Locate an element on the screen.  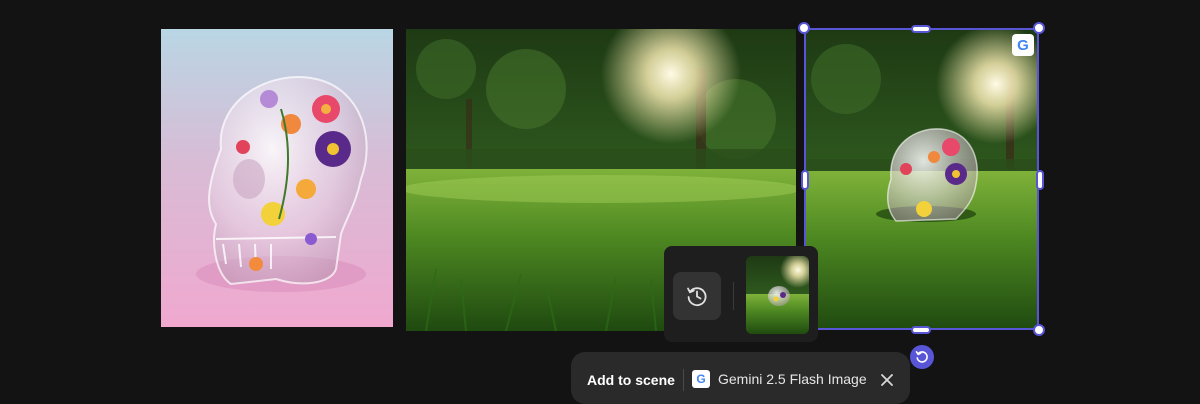
history-icon is located at coordinates (697, 297).